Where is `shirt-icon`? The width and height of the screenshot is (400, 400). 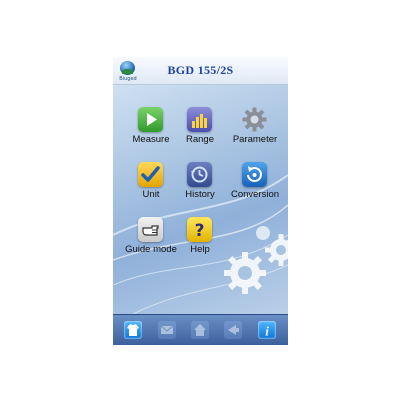 shirt-icon is located at coordinates (133, 330).